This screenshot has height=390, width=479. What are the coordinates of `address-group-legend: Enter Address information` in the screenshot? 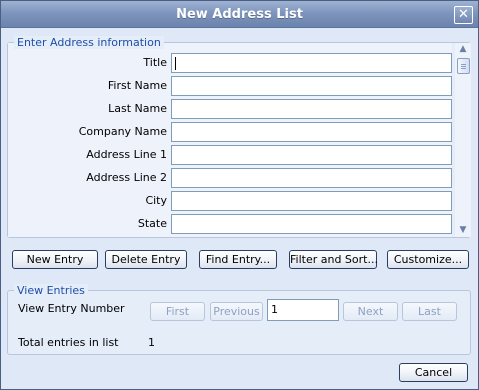 It's located at (89, 42).